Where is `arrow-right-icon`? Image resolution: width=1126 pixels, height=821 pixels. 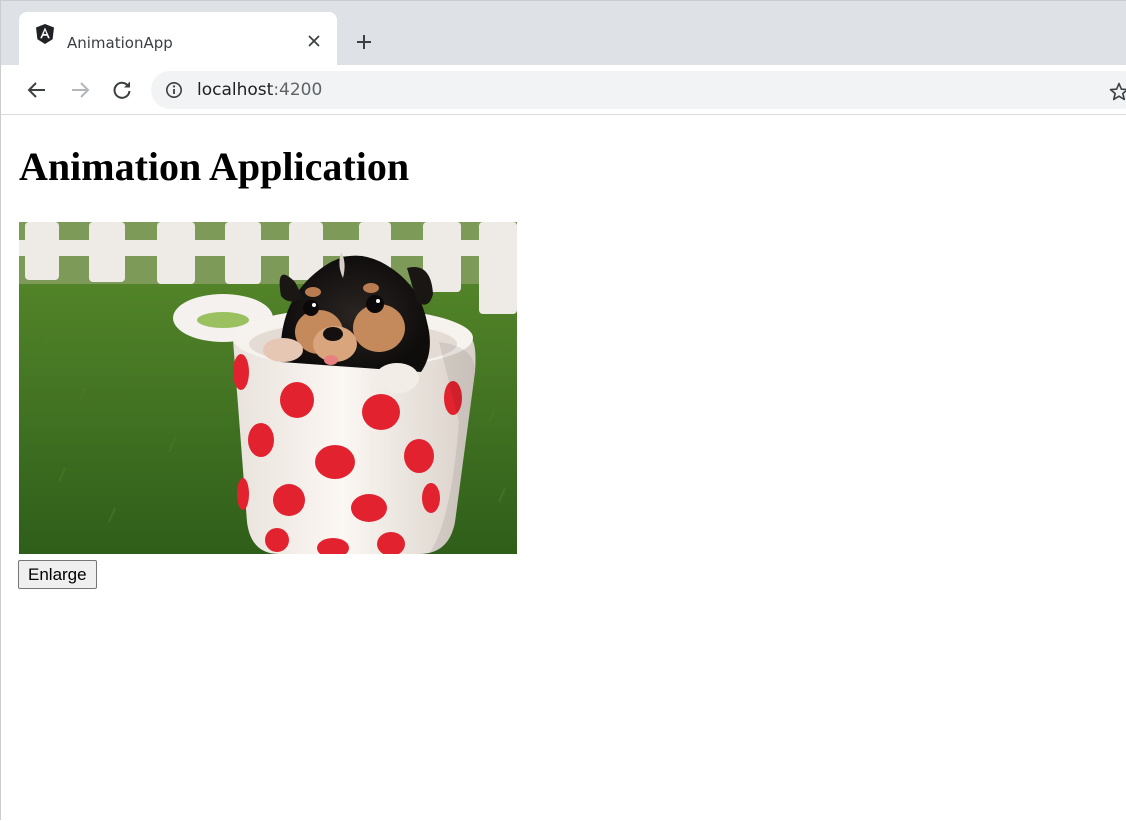
arrow-right-icon is located at coordinates (80, 90).